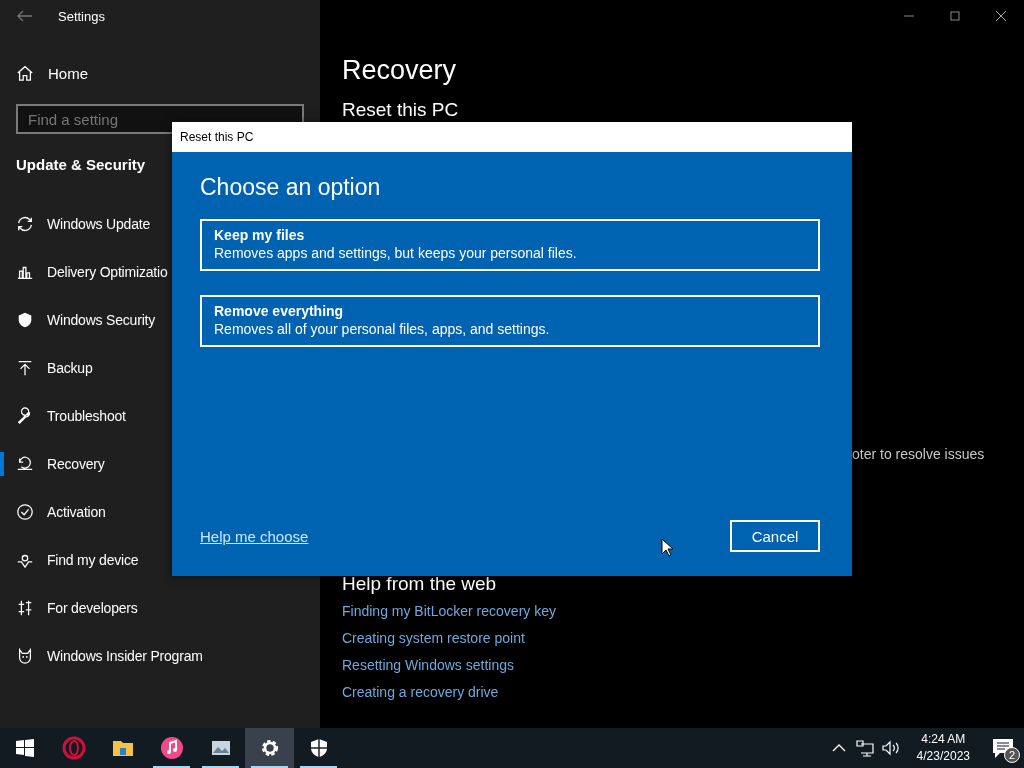  I want to click on sidebar-item: Recovery, so click(160, 464).